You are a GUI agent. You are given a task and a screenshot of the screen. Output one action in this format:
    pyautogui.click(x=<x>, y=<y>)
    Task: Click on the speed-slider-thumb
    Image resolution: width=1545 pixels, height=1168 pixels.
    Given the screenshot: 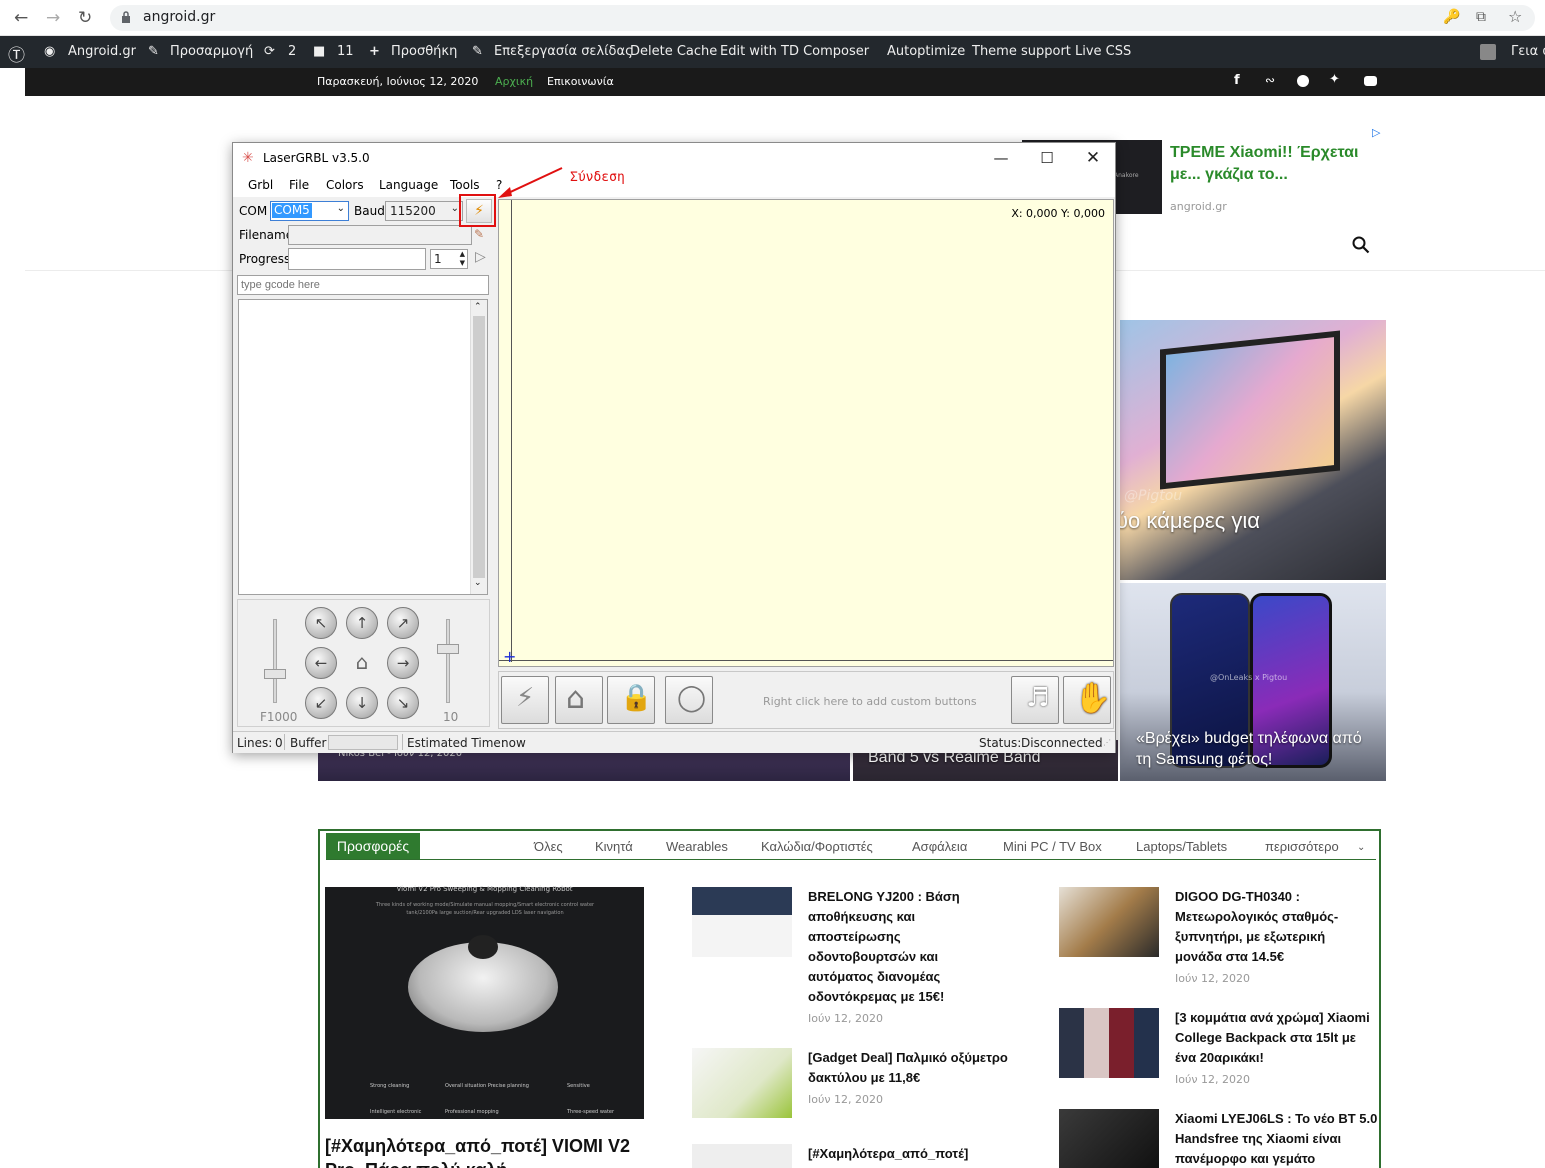 What is the action you would take?
    pyautogui.click(x=275, y=674)
    